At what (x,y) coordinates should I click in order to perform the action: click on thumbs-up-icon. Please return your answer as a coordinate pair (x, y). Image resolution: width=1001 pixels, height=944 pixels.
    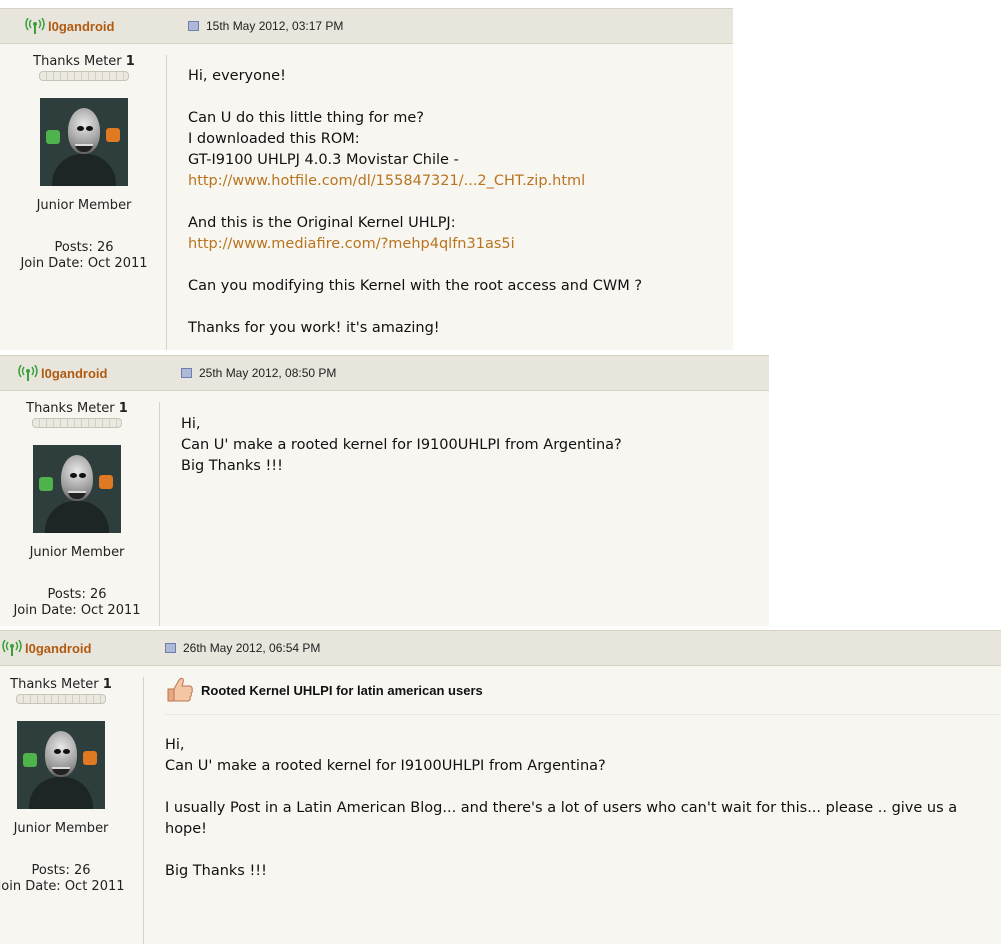
    Looking at the image, I should click on (180, 689).